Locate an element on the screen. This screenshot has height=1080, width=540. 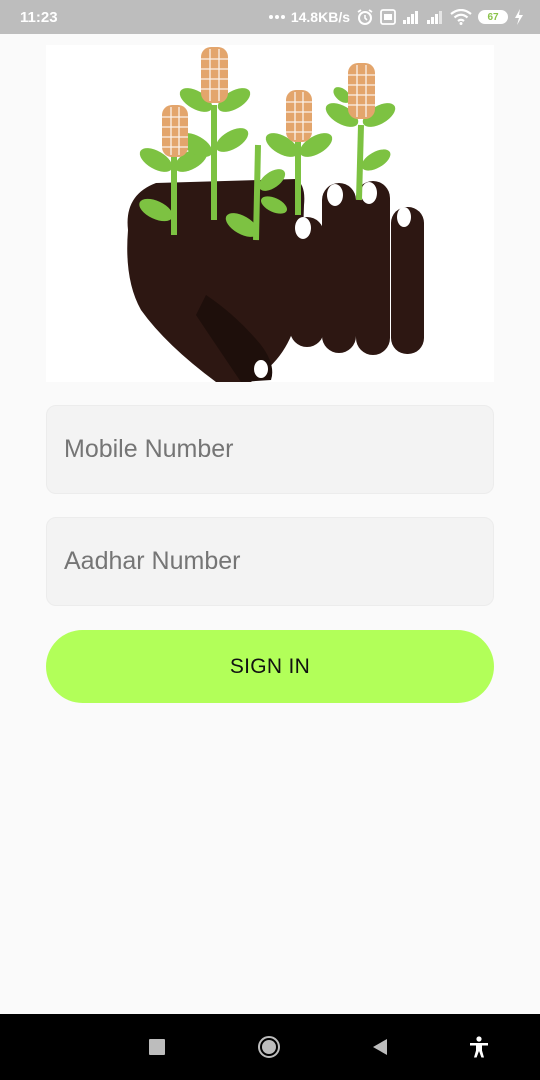
battery-level: 67 is located at coordinates (493, 17).